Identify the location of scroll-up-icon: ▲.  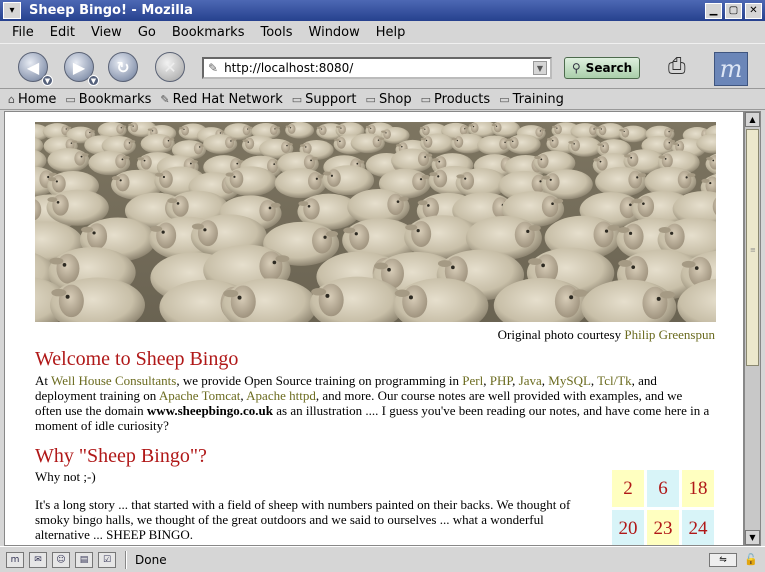
(752, 119).